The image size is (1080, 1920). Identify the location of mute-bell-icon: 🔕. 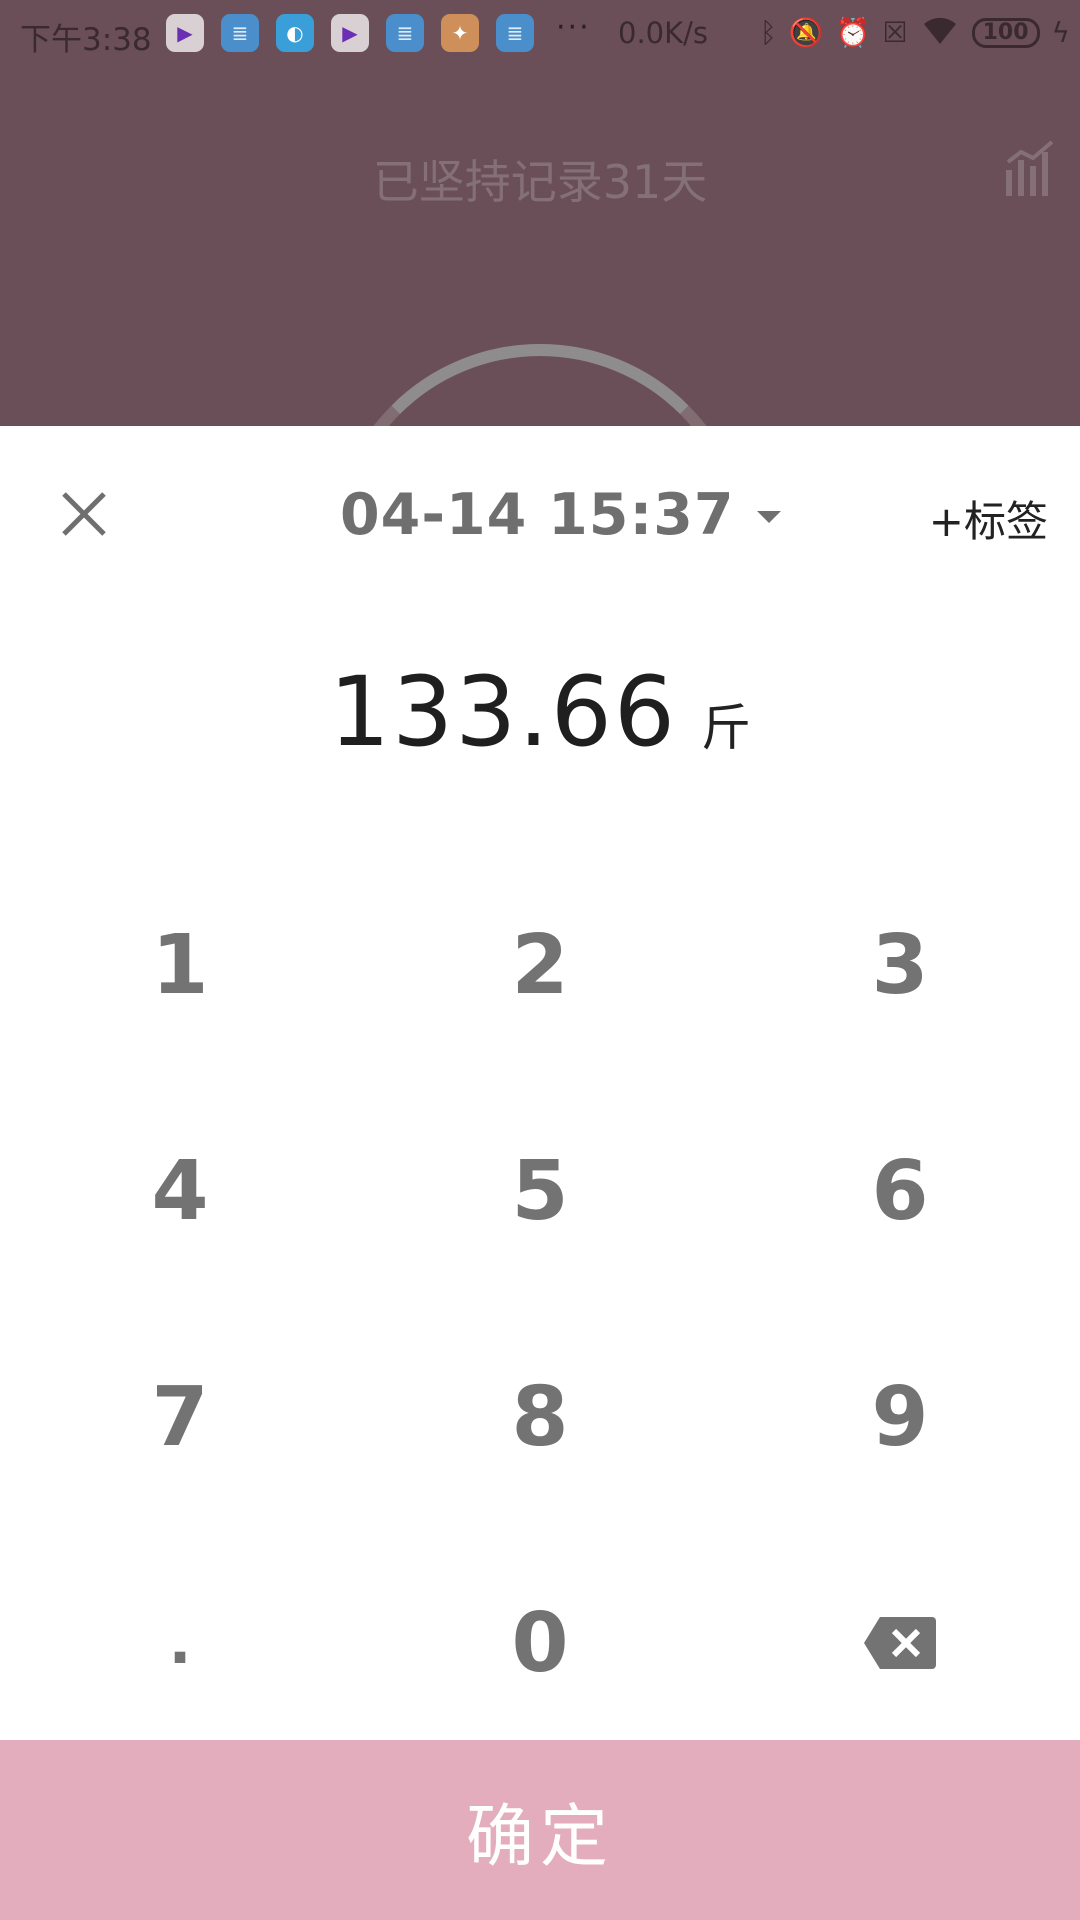
(806, 32).